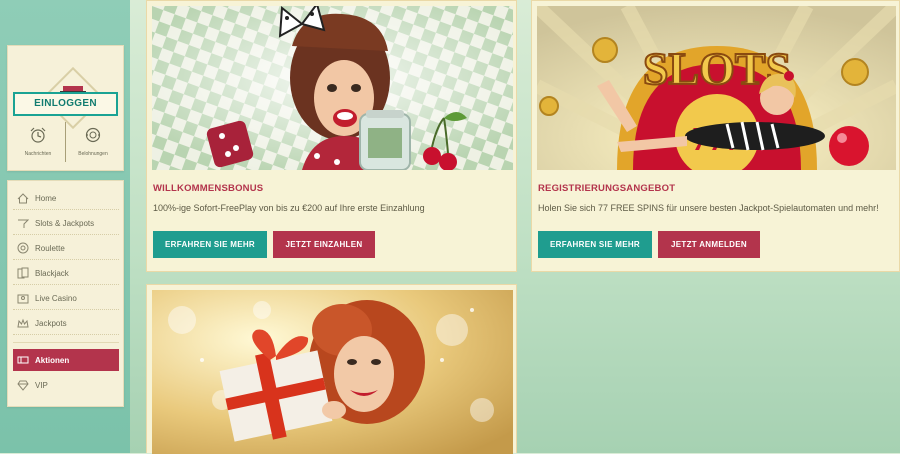  Describe the element at coordinates (93, 154) in the screenshot. I see `rewards-label: Belohnungen` at that location.